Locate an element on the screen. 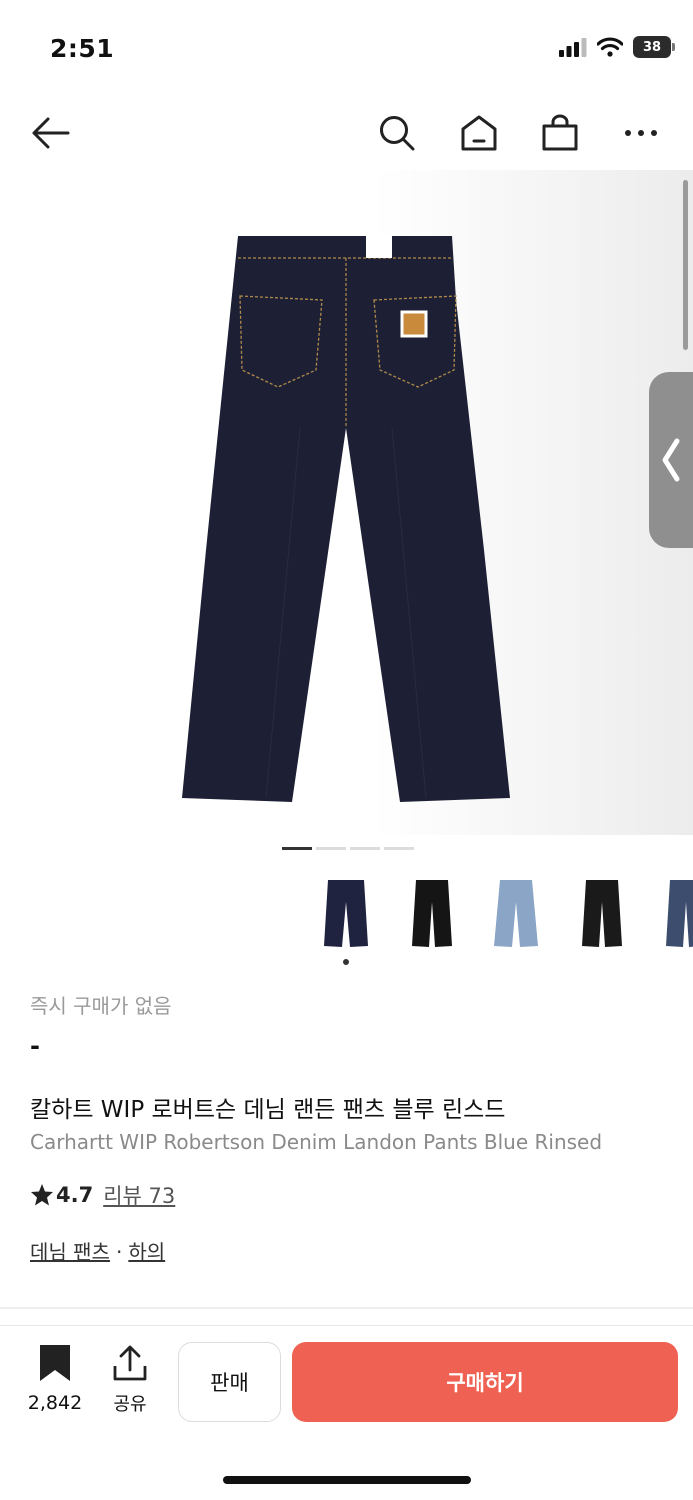  search-icon is located at coordinates (397, 133).